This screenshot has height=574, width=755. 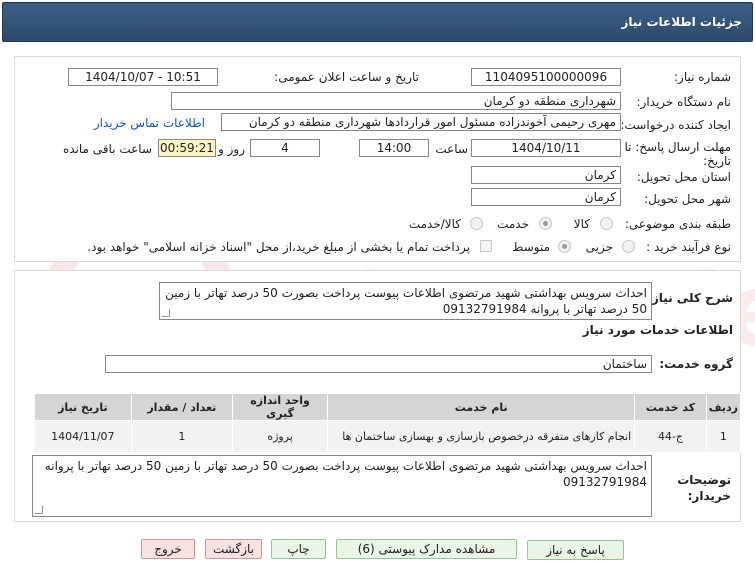 I want to click on announce-field: 1404/10/07 - 10:51, so click(x=143, y=77).